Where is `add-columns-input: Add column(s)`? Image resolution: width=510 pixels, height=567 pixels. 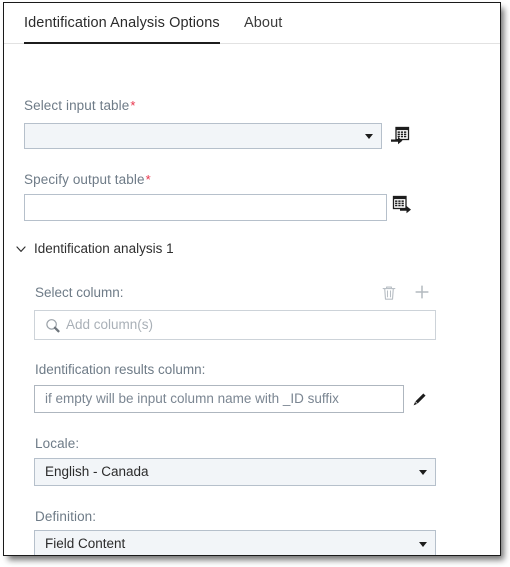
add-columns-input: Add column(s) is located at coordinates (235, 325).